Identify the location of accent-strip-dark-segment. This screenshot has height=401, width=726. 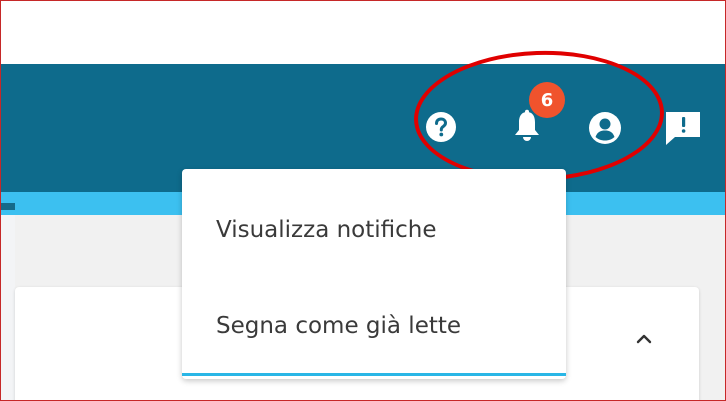
(8, 206).